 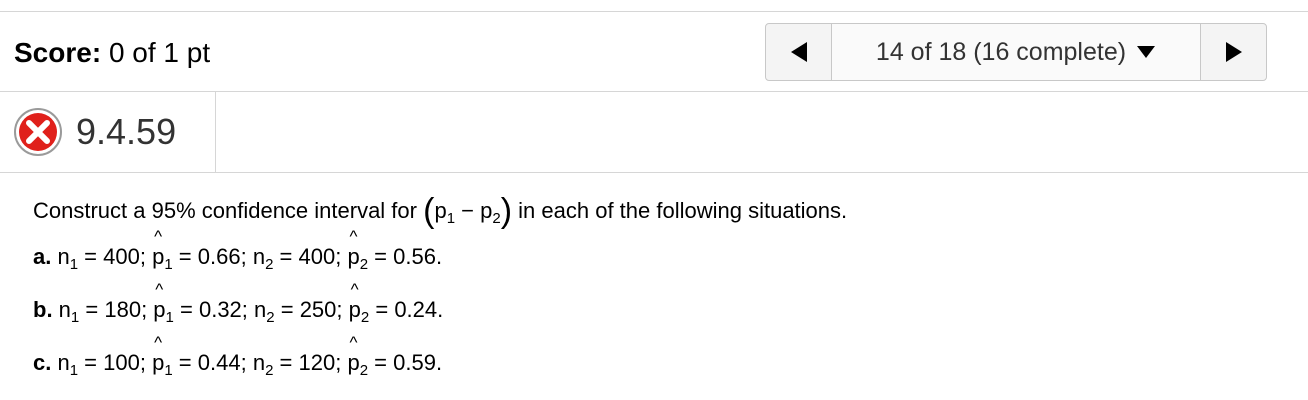 I want to click on minus-sign: −, so click(x=468, y=210).